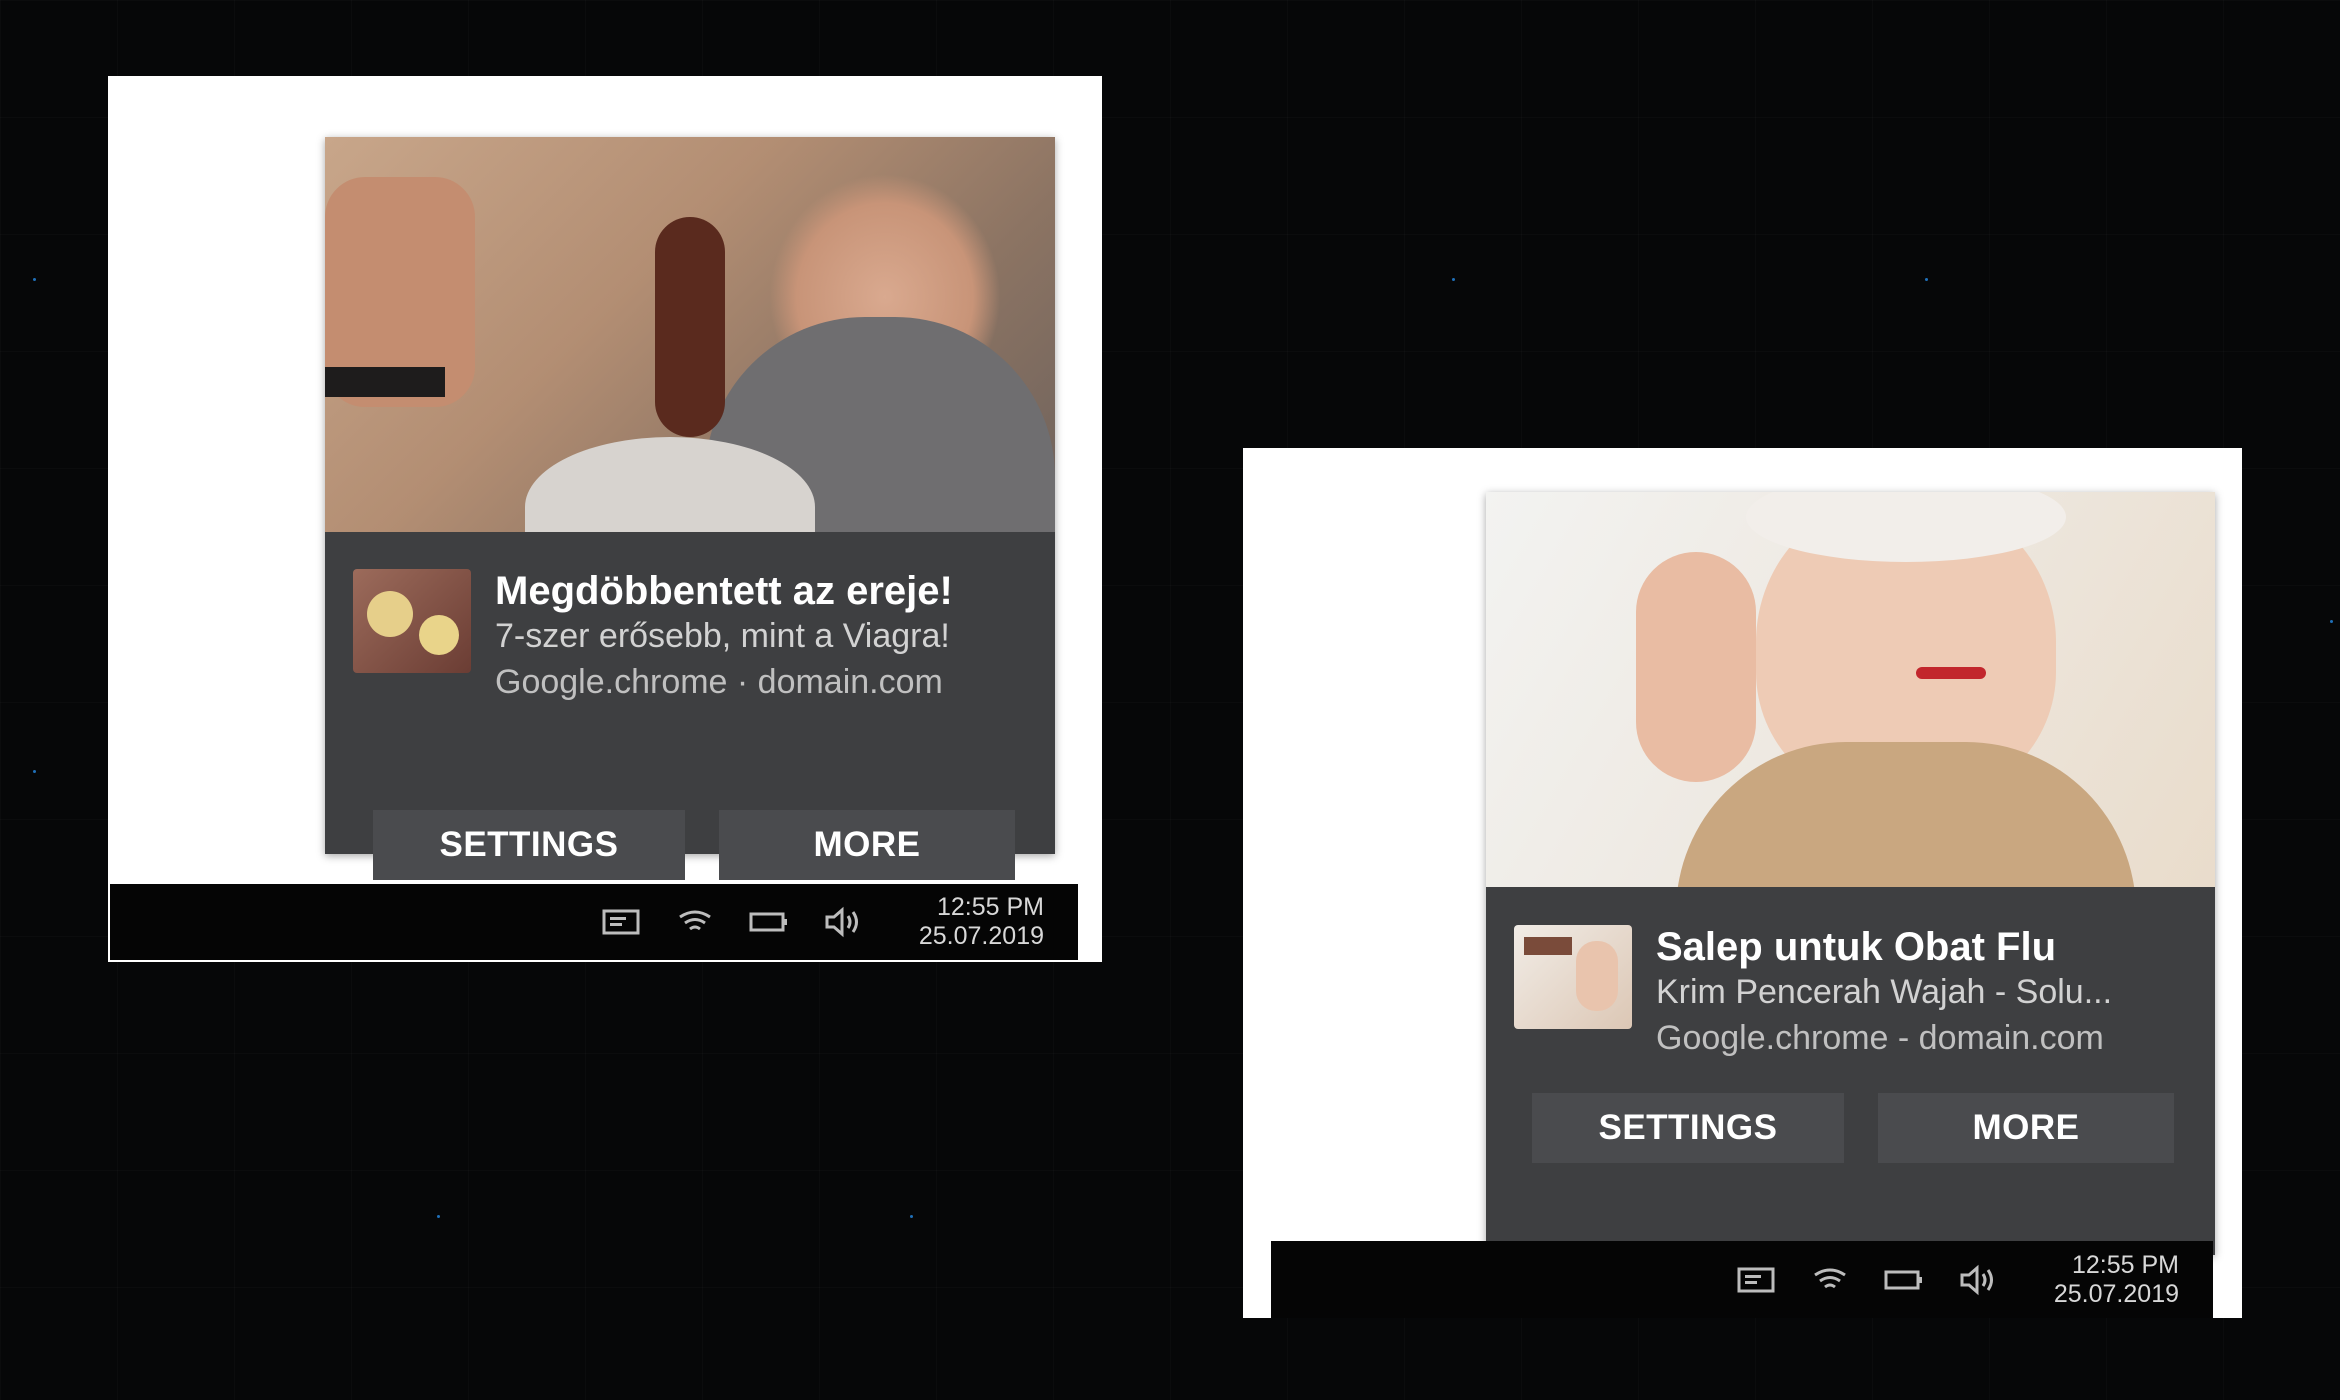  I want to click on notification-subtitle: 7-szer erősebb, mint a Viagra!, so click(722, 636).